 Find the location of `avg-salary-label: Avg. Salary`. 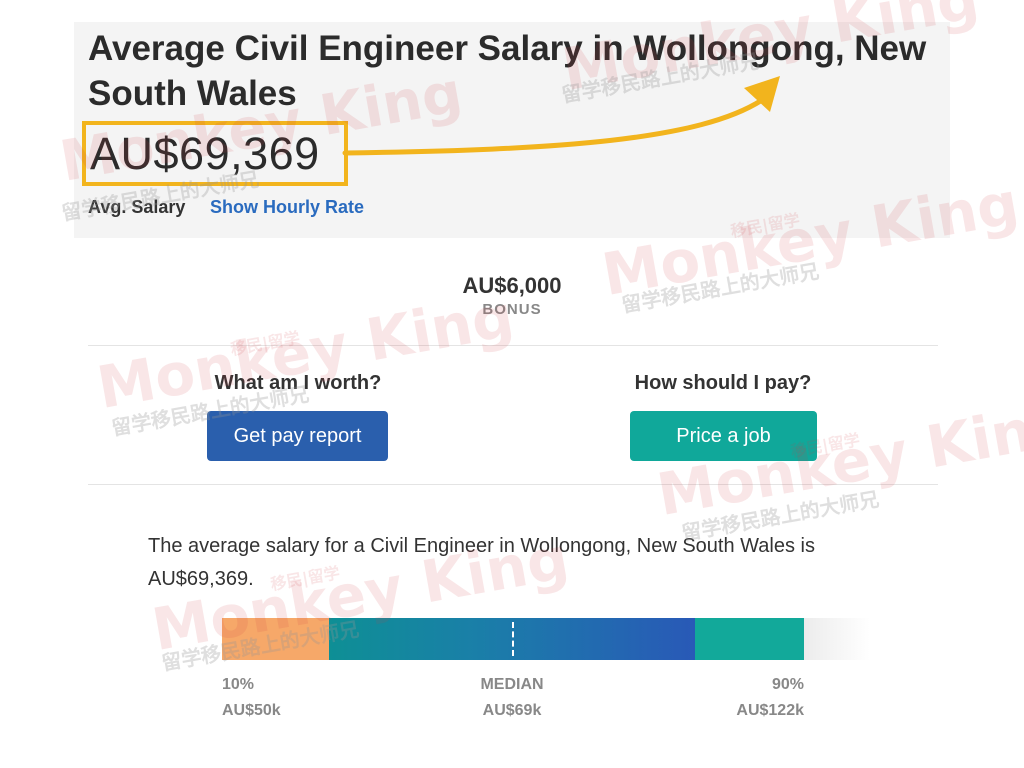

avg-salary-label: Avg. Salary is located at coordinates (137, 207).